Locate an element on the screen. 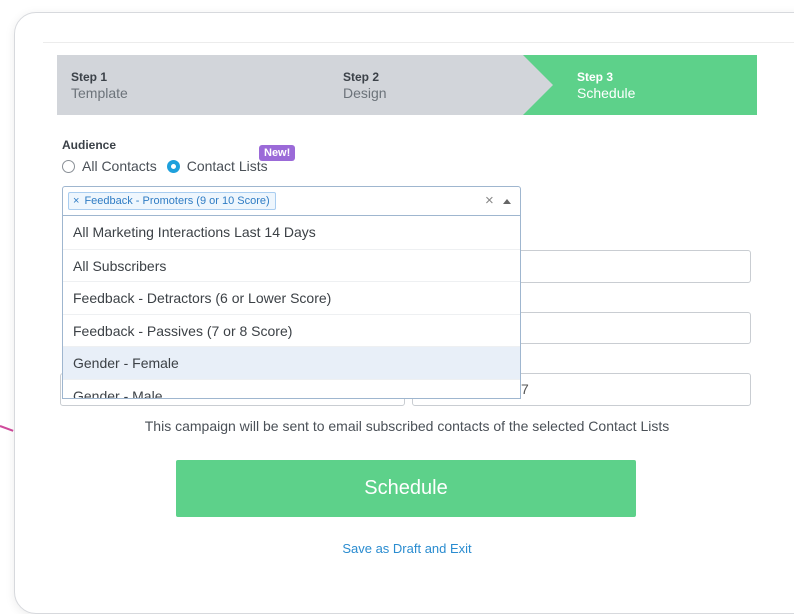 The width and height of the screenshot is (794, 614). clear-icon: × is located at coordinates (489, 201).